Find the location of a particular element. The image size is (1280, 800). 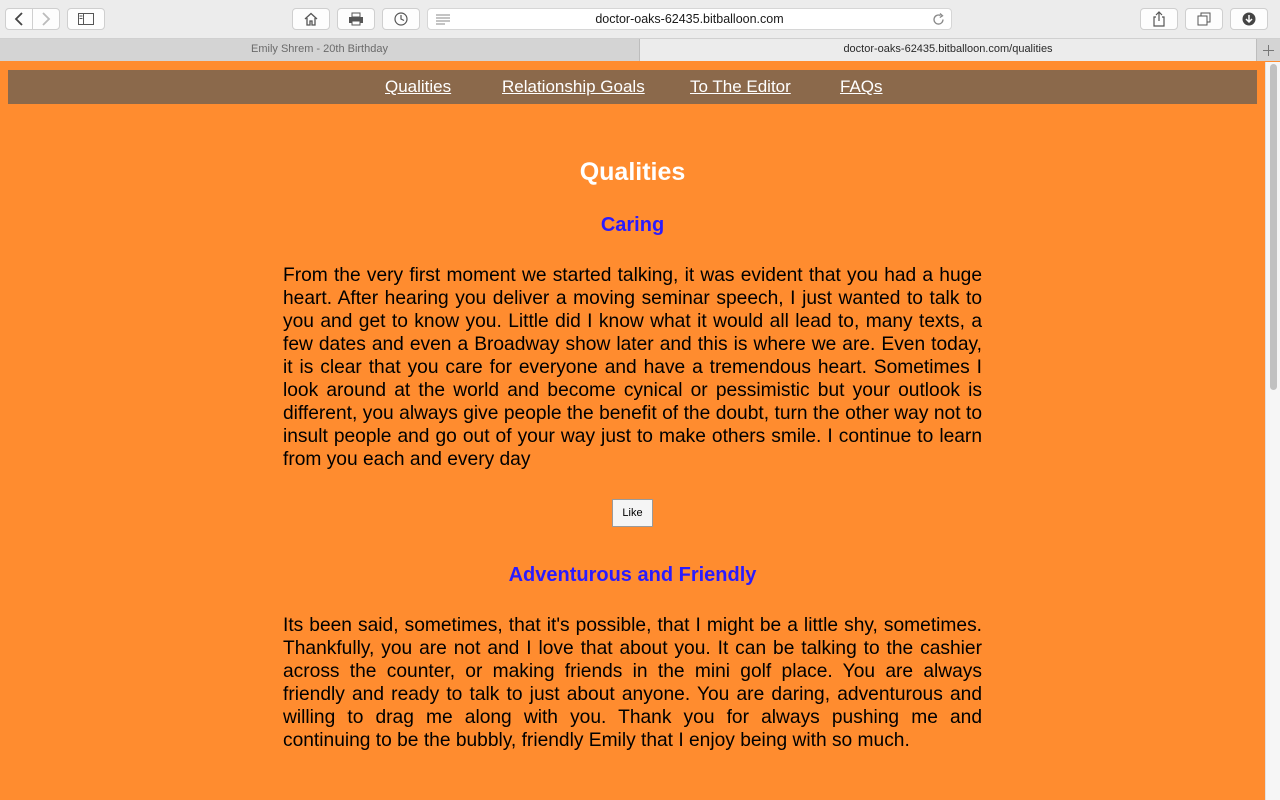

reload-icon is located at coordinates (938, 19).